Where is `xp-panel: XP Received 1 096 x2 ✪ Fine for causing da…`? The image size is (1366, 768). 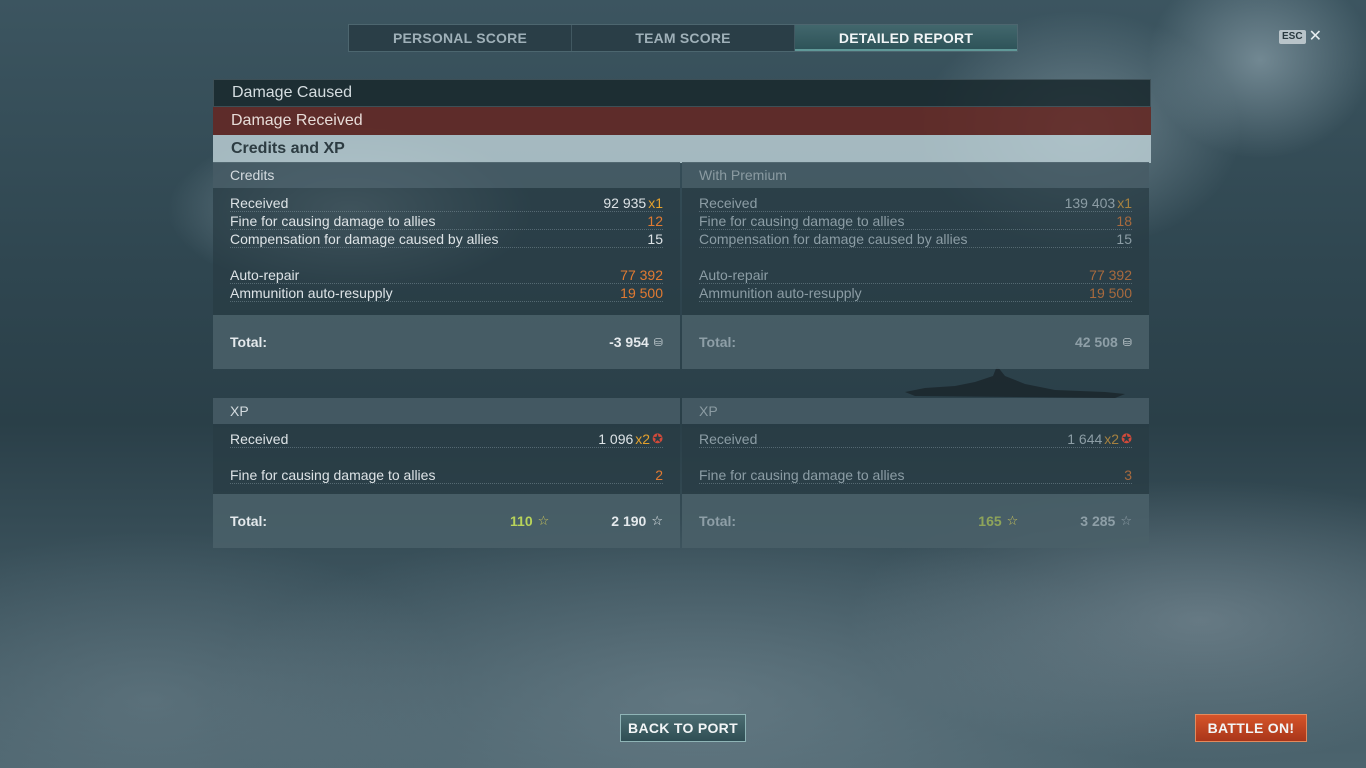 xp-panel: XP Received 1 096 x2 ✪ Fine for causing da… is located at coordinates (446, 473).